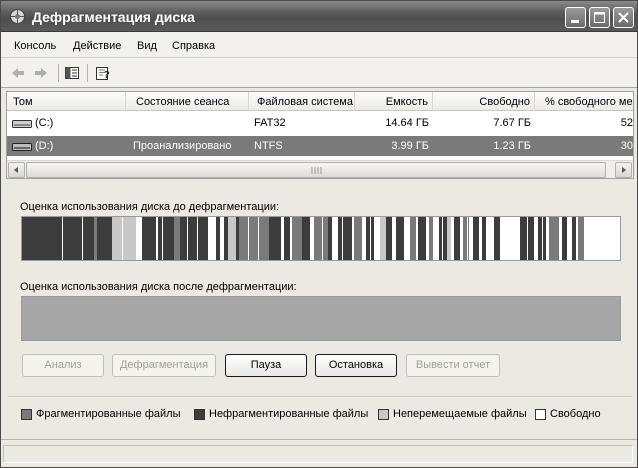 The height and width of the screenshot is (468, 638). What do you see at coordinates (584, 101) in the screenshot?
I see `column-header-percent-free: % свободного места` at bounding box center [584, 101].